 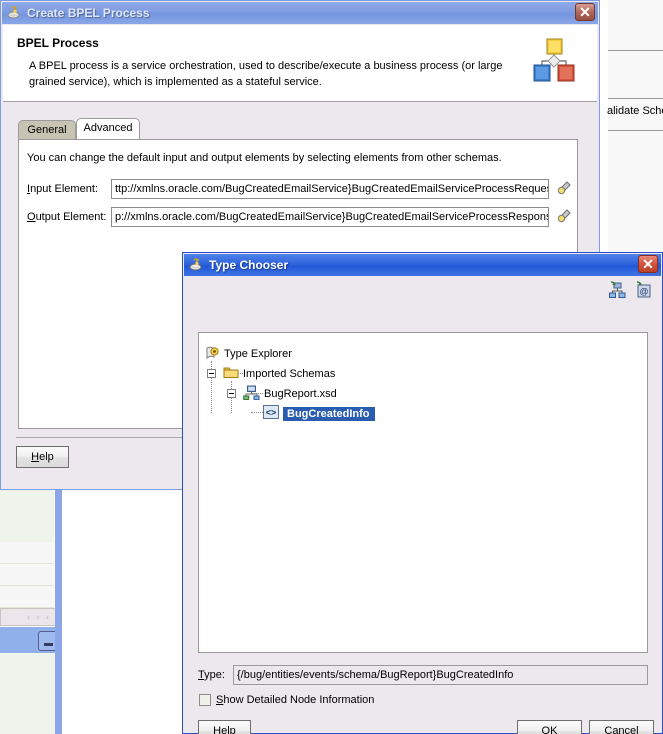 What do you see at coordinates (630, 290) in the screenshot?
I see `type-chooser-toolbar: @` at bounding box center [630, 290].